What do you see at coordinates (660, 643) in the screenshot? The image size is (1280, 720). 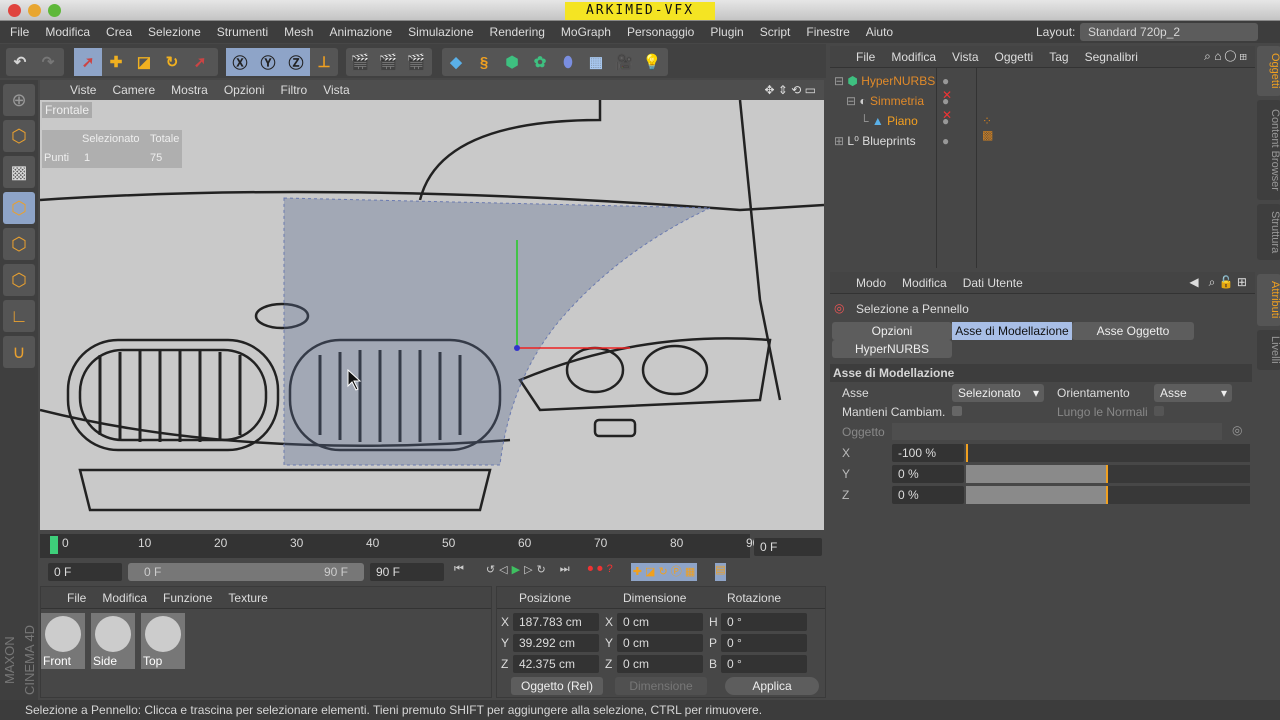 I see `coord-dim-y-field: 0 cm` at bounding box center [660, 643].